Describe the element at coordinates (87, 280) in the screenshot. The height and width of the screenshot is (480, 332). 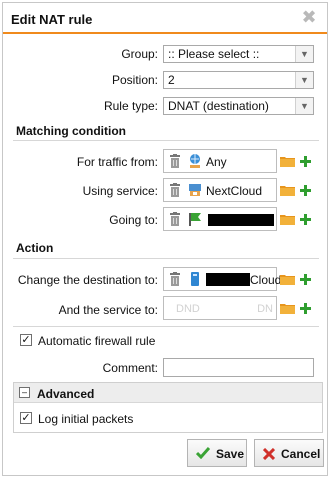
I see `change-destination-label: Change the destination to:` at that location.